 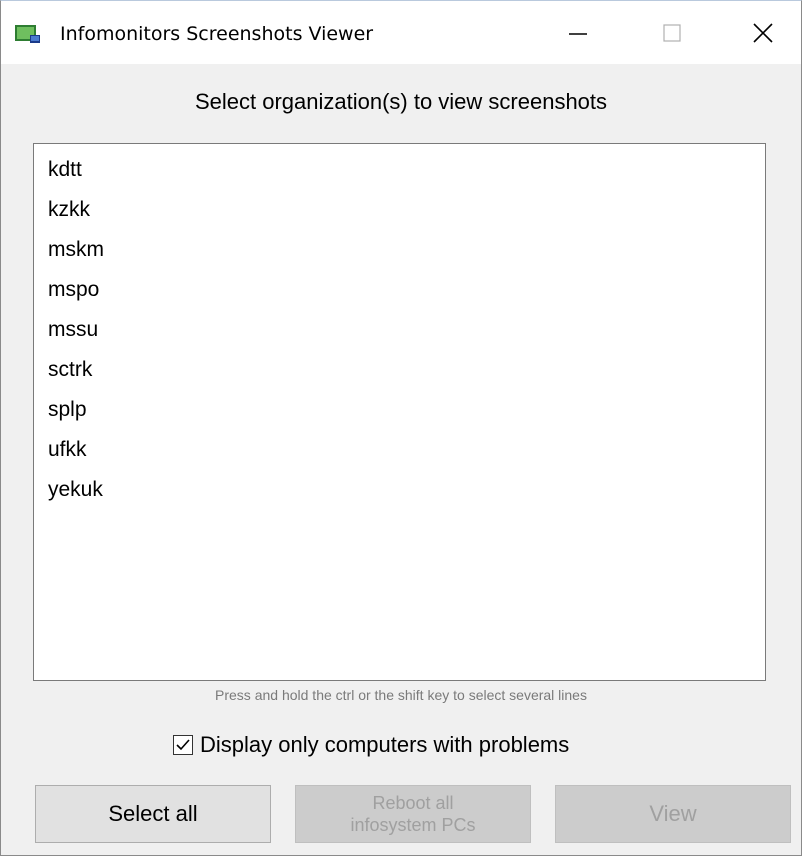 I want to click on app-window-icon, so click(x=27, y=34).